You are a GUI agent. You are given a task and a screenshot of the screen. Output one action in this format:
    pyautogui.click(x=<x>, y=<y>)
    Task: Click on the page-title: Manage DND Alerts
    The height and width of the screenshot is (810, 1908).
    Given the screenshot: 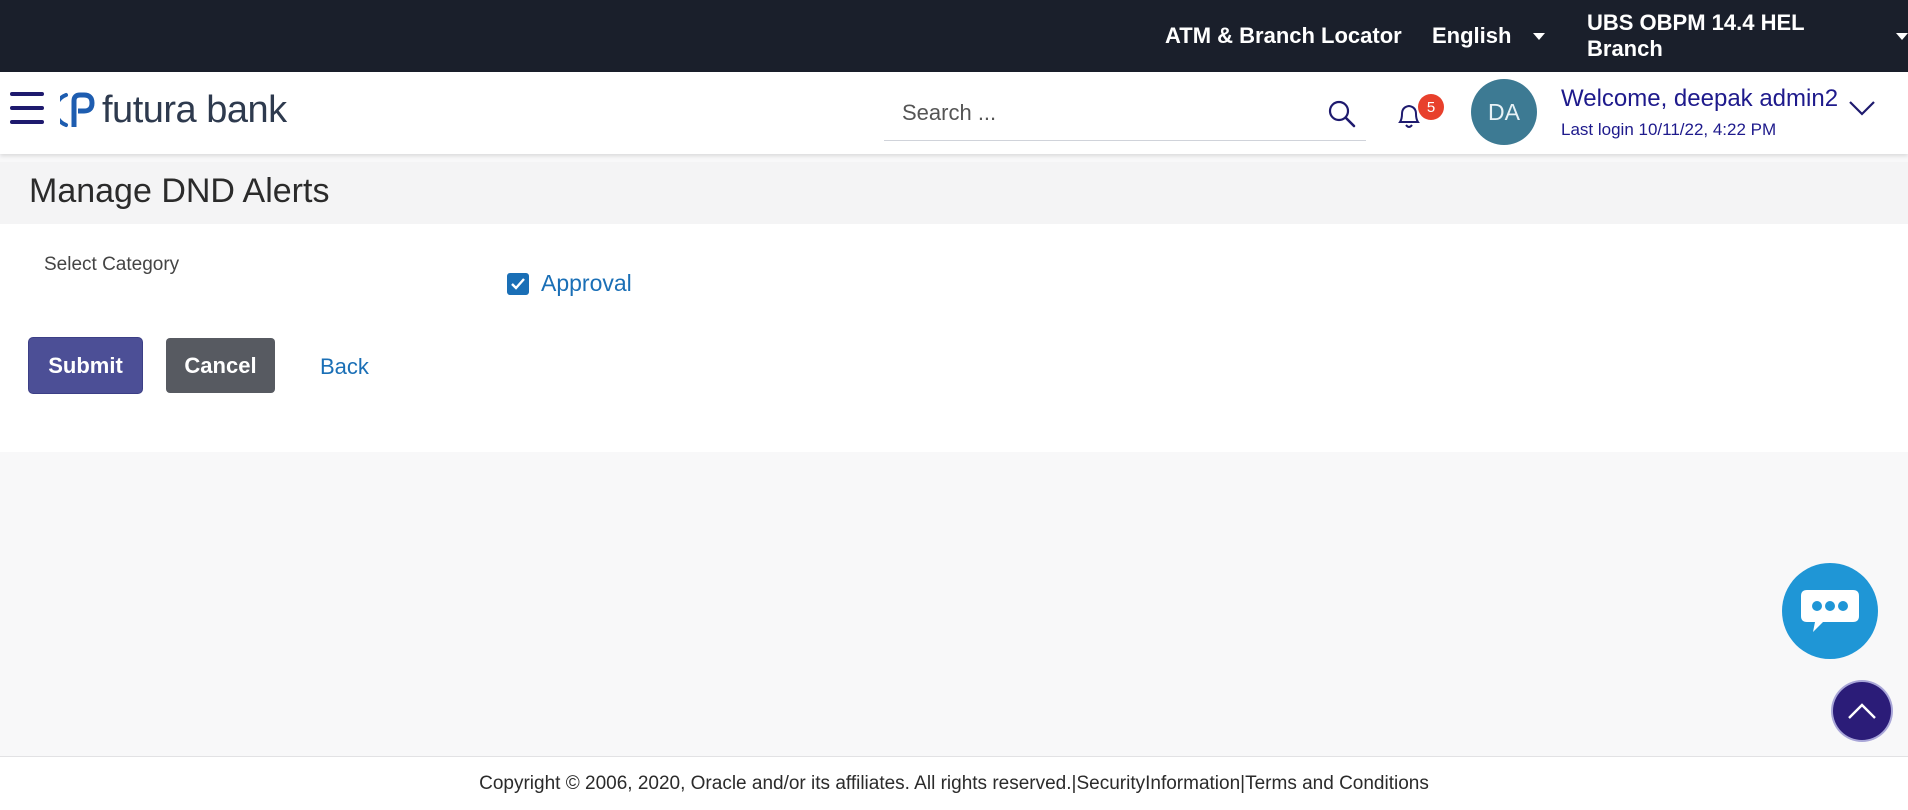 What is the action you would take?
    pyautogui.click(x=179, y=191)
    